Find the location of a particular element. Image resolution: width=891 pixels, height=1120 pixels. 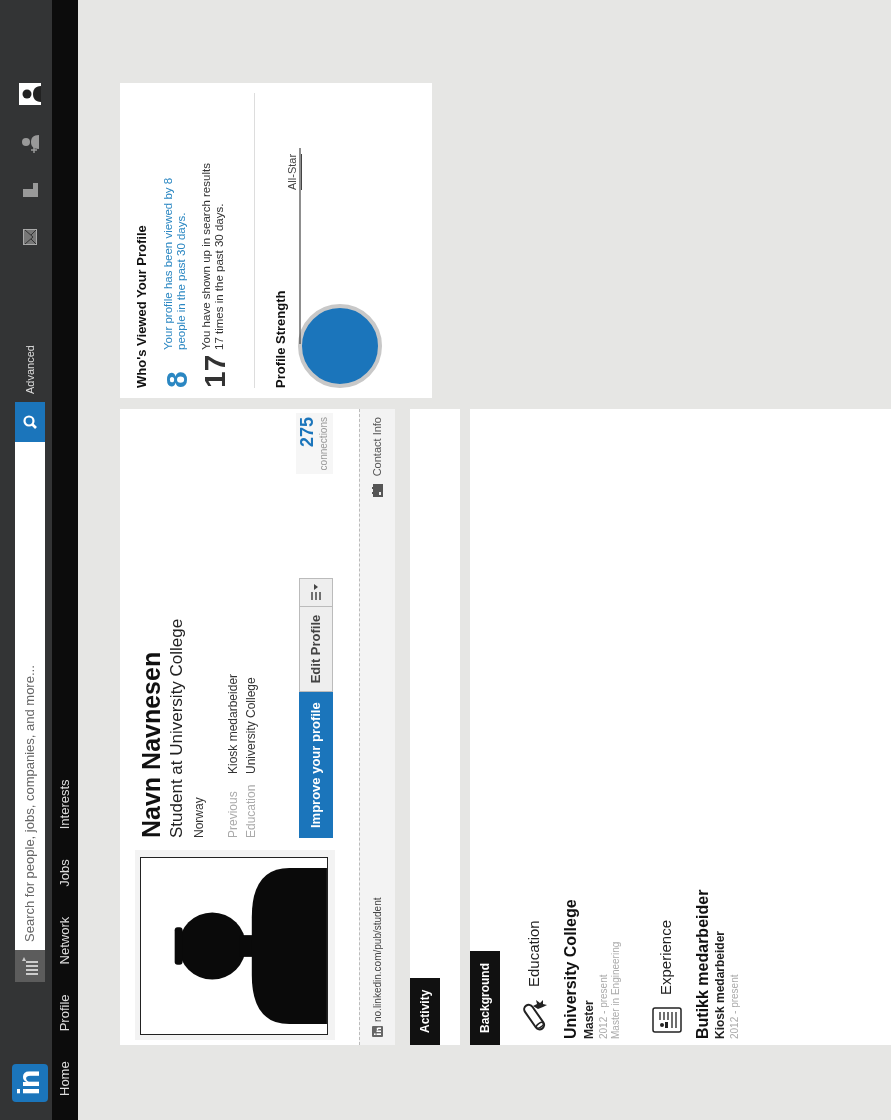

mail-icon is located at coordinates (30, 237).